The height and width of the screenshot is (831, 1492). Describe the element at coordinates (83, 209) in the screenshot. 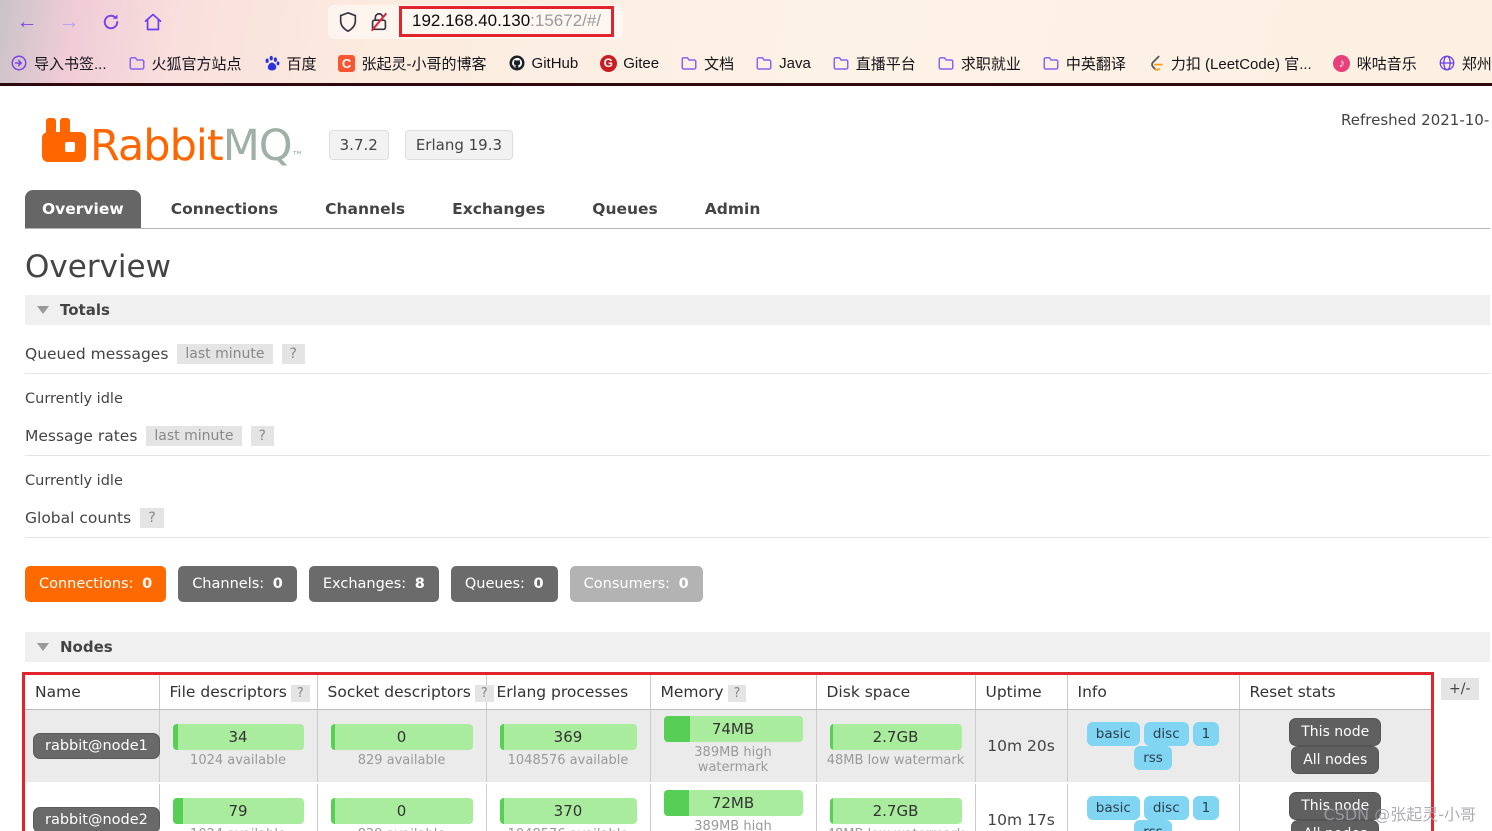

I see `tab-overview: Overview` at that location.